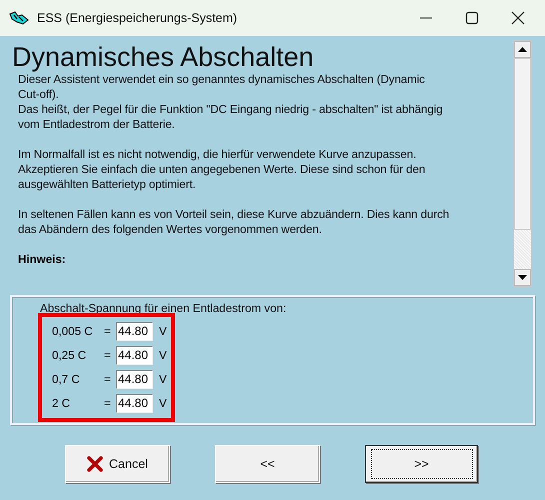 This screenshot has width=545, height=500. What do you see at coordinates (267, 464) in the screenshot?
I see `back-button: <<` at bounding box center [267, 464].